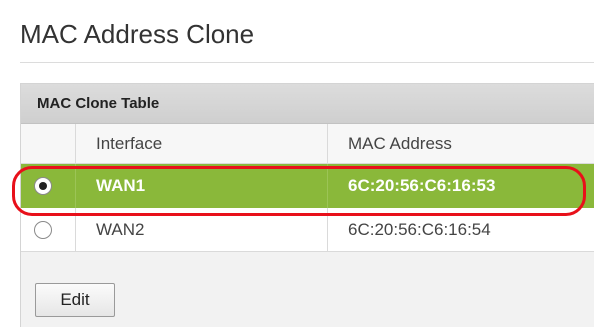 This screenshot has width=594, height=327. What do you see at coordinates (43, 229) in the screenshot?
I see `row-select-radio` at bounding box center [43, 229].